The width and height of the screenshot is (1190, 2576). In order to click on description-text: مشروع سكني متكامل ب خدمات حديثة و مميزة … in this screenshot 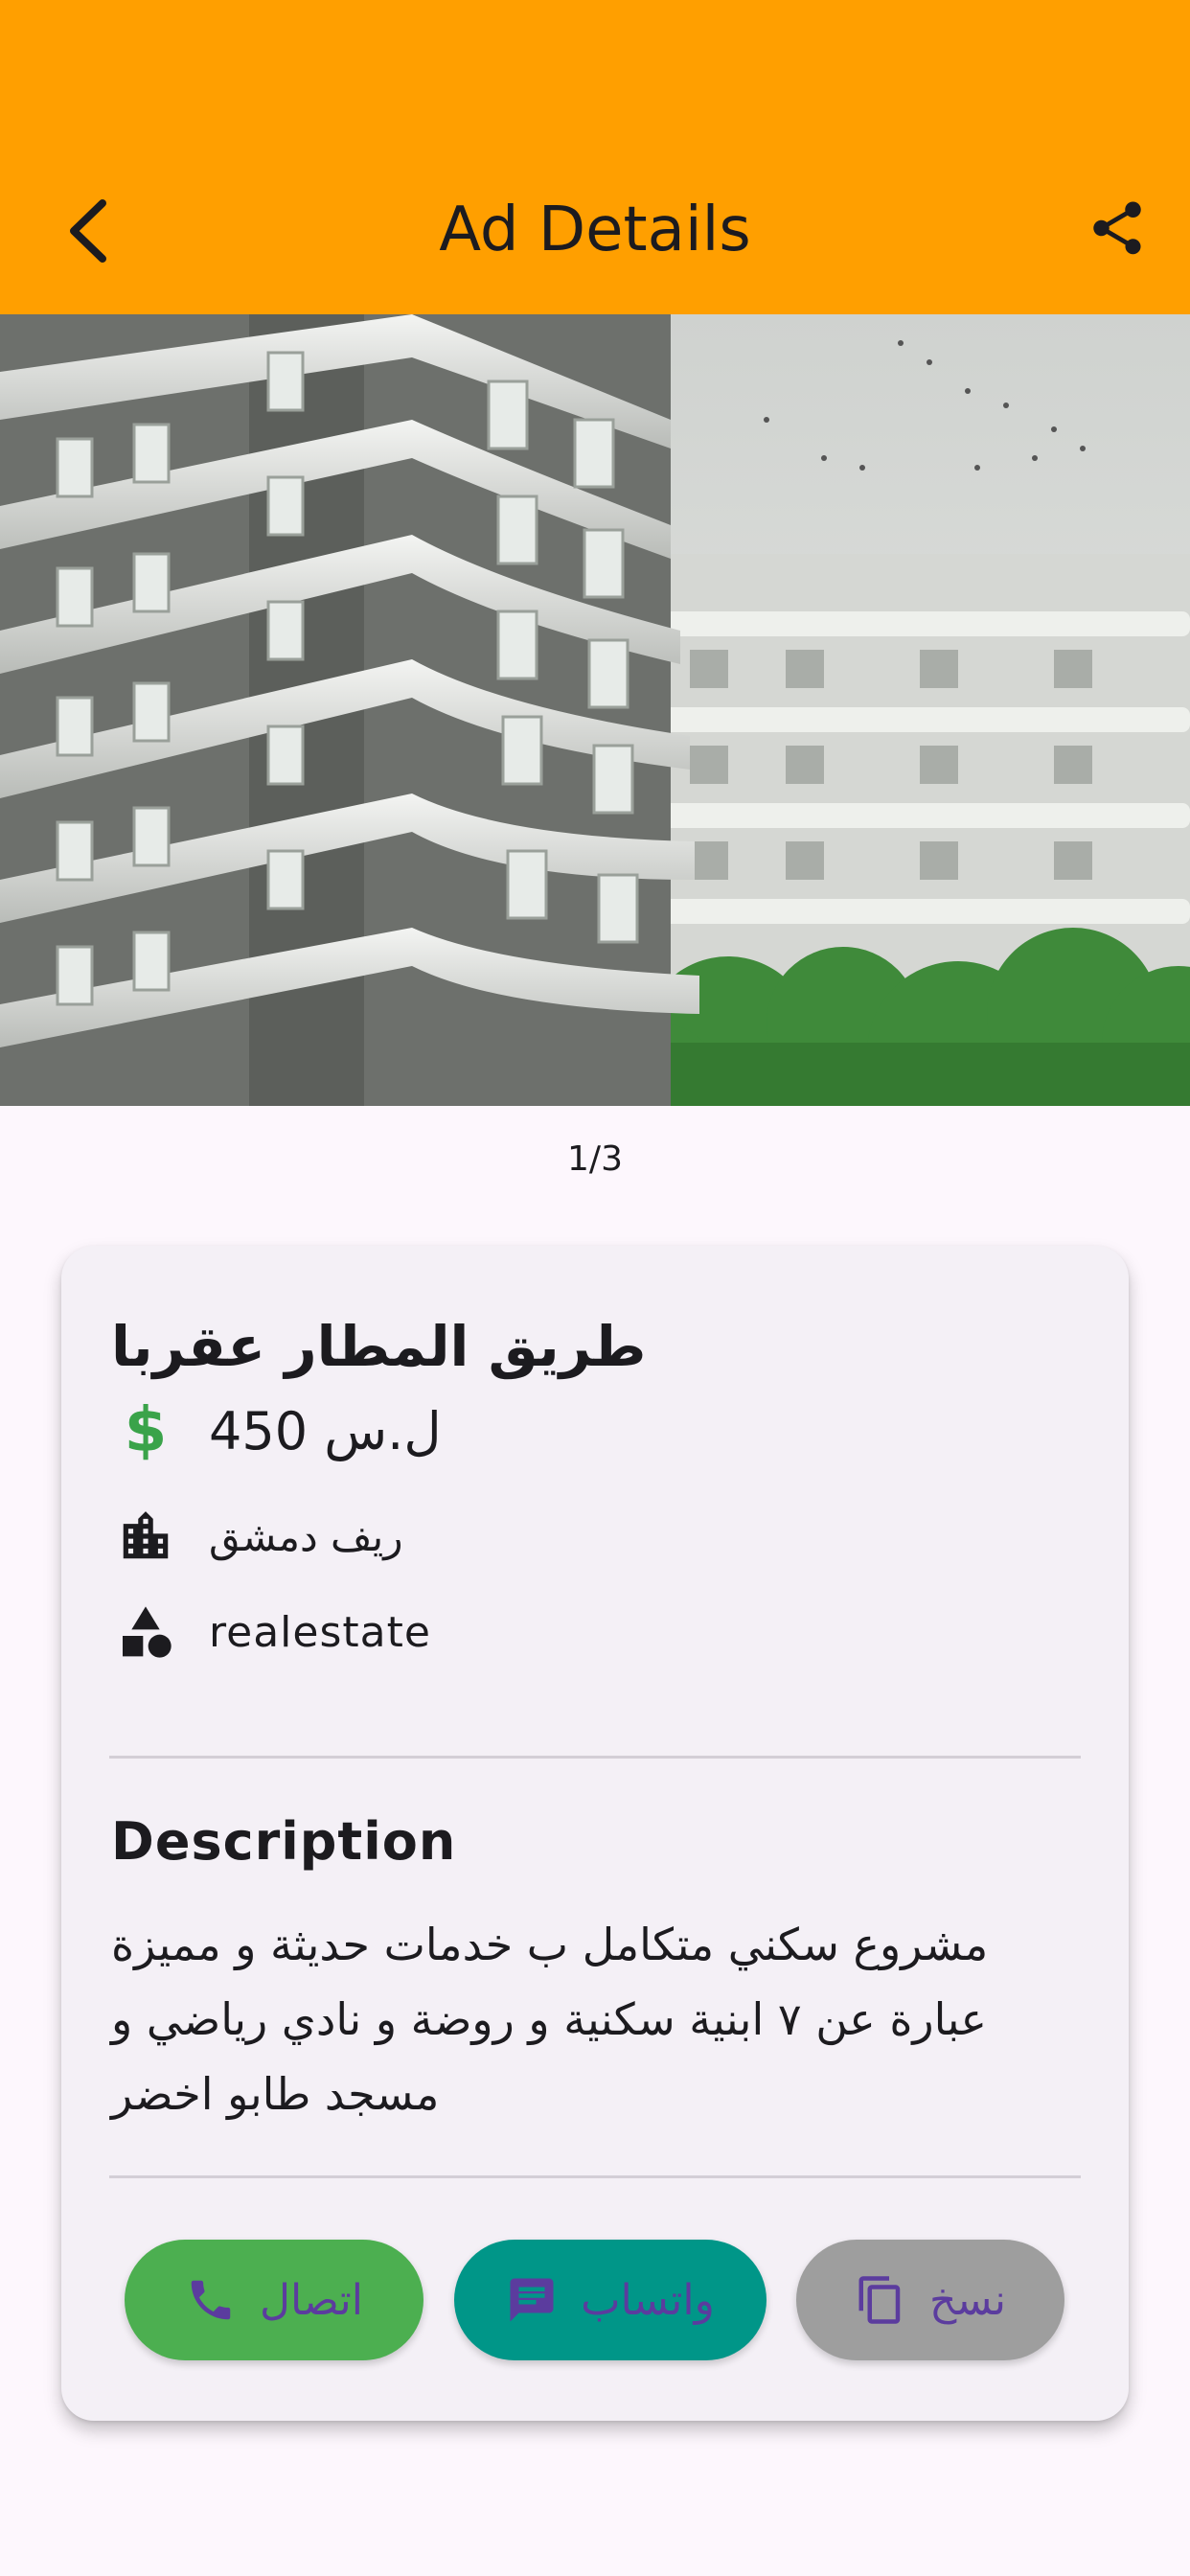, I will do `click(550, 2020)`.